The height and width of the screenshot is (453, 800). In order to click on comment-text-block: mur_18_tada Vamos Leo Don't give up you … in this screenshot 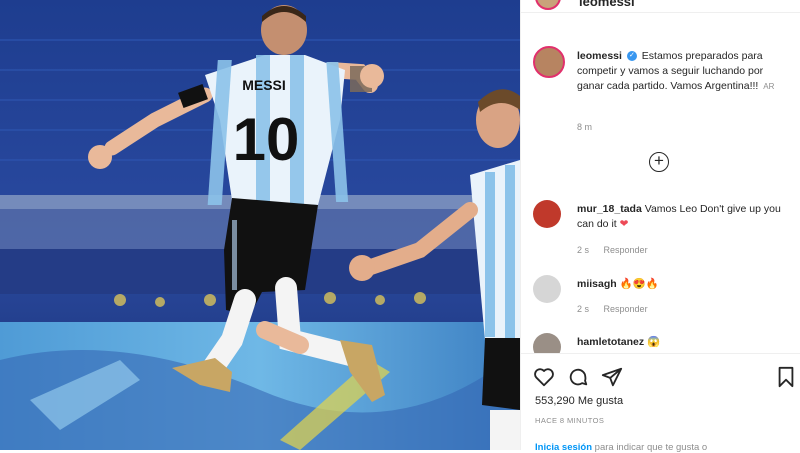, I will do `click(679, 217)`.